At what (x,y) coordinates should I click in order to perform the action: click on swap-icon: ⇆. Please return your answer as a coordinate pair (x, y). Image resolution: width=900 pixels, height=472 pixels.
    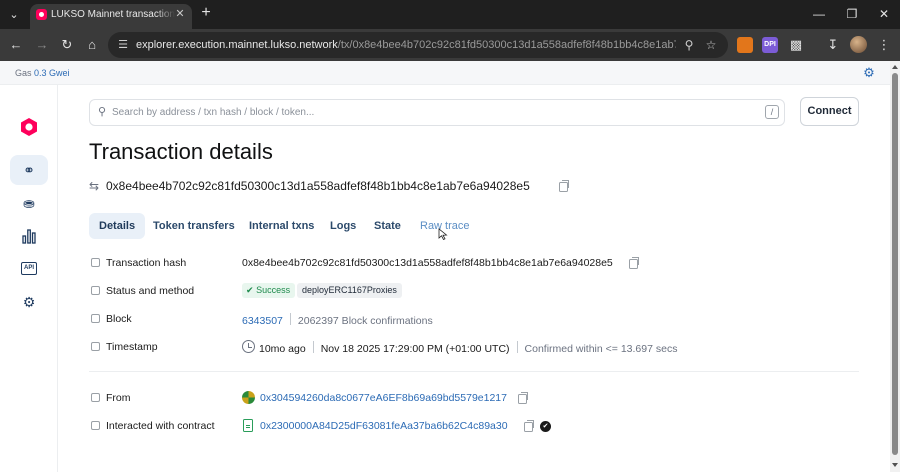
    Looking at the image, I should click on (94, 186).